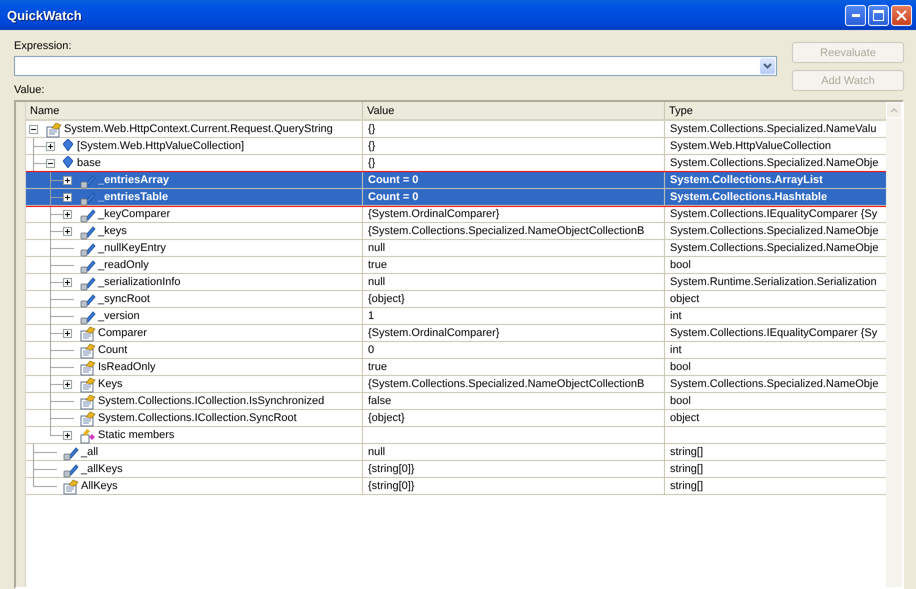 This screenshot has width=916, height=589. Describe the element at coordinates (749, 197) in the screenshot. I see `member-type: System.Collections.Hashtable` at that location.